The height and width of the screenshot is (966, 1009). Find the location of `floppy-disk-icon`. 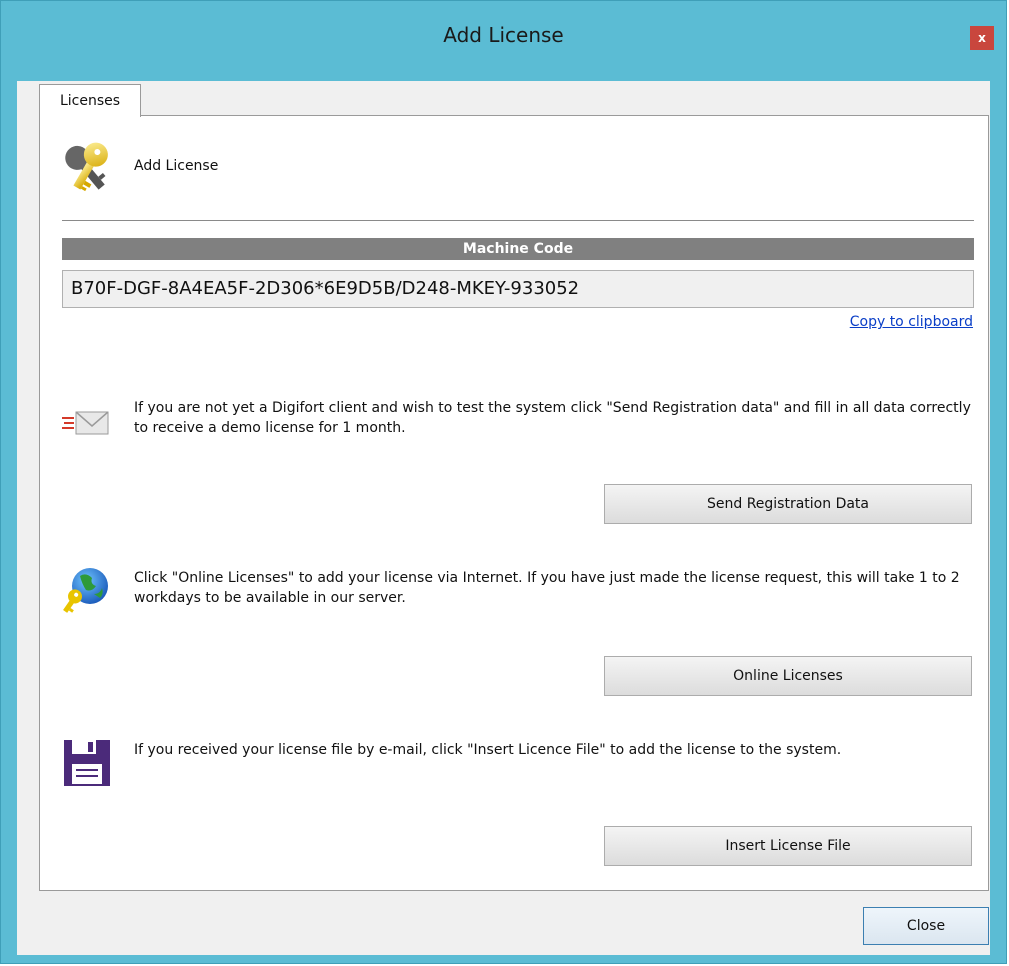

floppy-disk-icon is located at coordinates (87, 763).